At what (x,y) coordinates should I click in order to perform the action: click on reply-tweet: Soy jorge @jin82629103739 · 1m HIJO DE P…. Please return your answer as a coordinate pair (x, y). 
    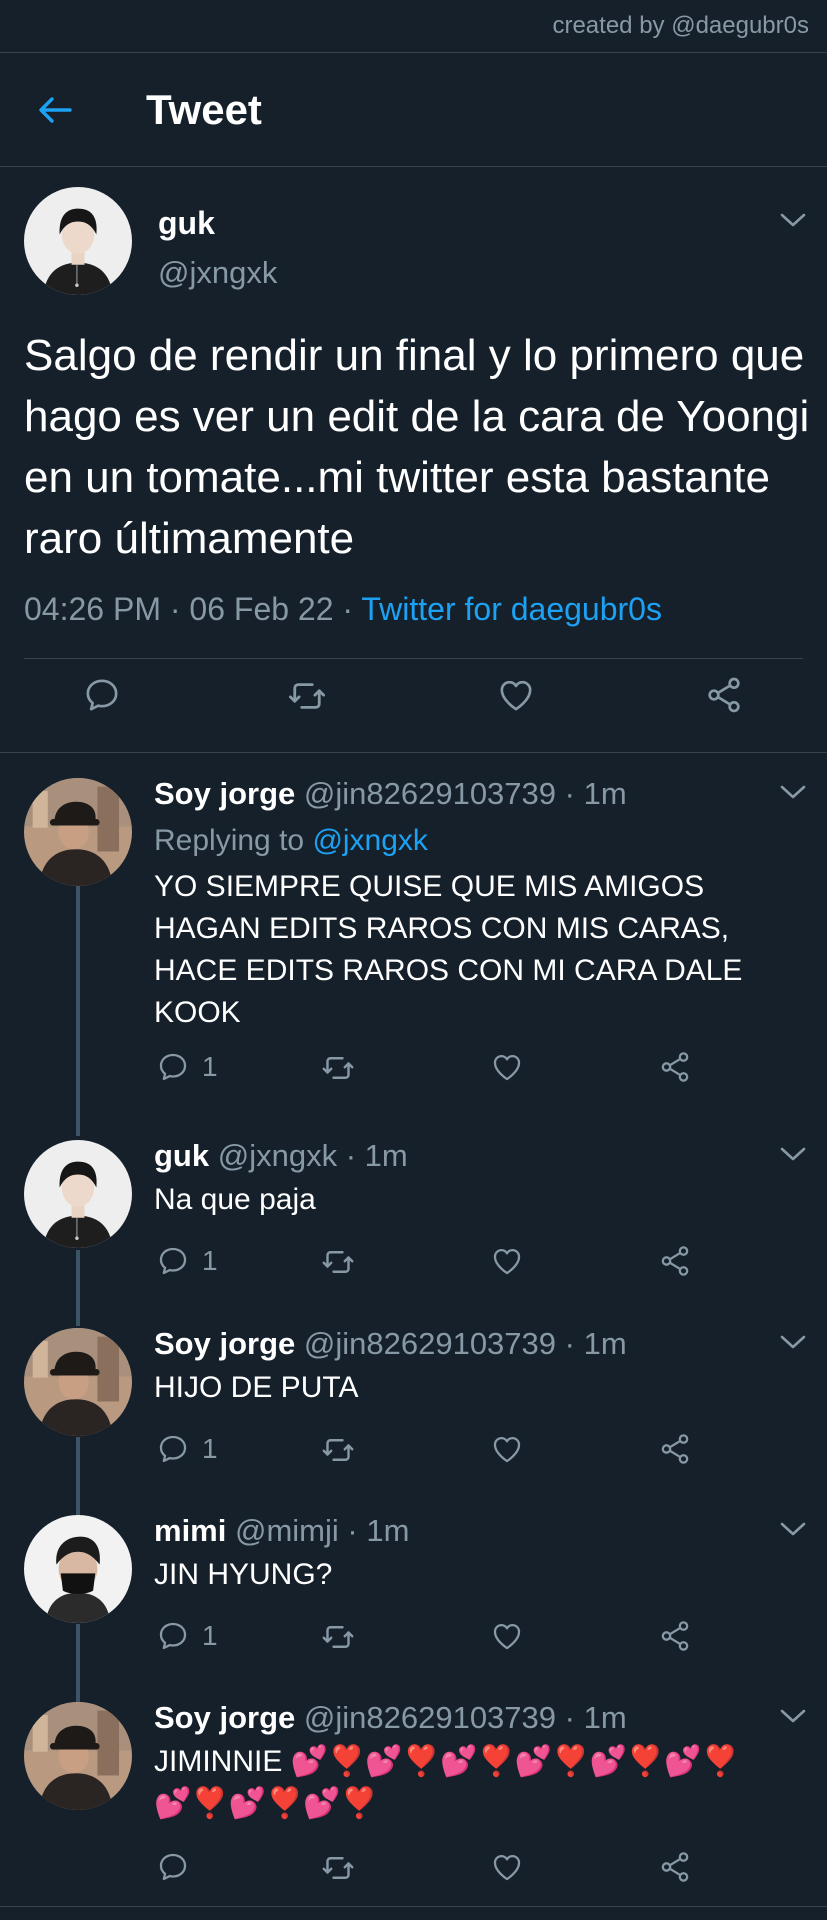
    Looking at the image, I should click on (413, 1408).